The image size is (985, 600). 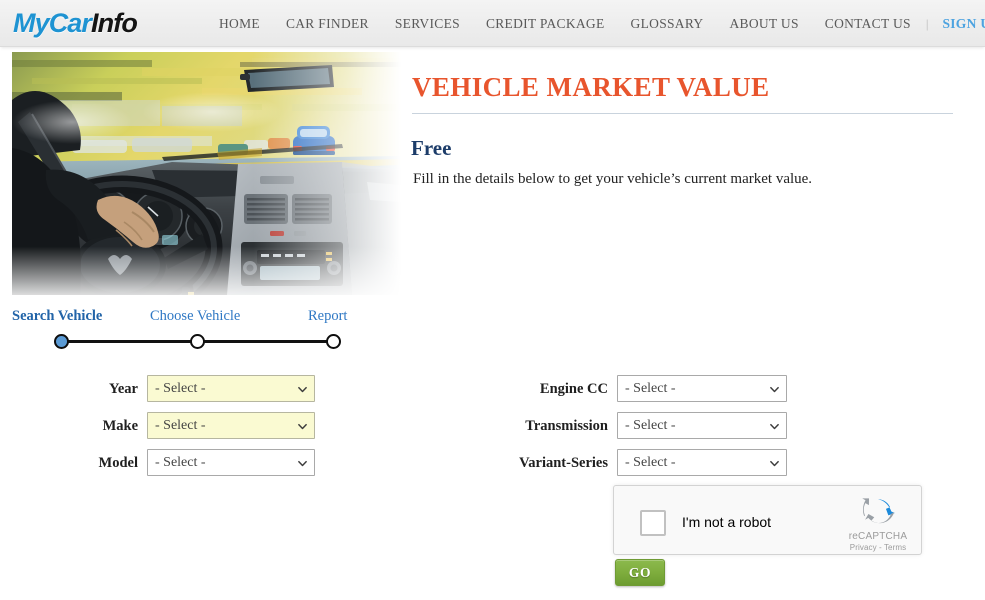 What do you see at coordinates (327, 24) in the screenshot?
I see `nav-item-car-finder: CAR FINDER` at bounding box center [327, 24].